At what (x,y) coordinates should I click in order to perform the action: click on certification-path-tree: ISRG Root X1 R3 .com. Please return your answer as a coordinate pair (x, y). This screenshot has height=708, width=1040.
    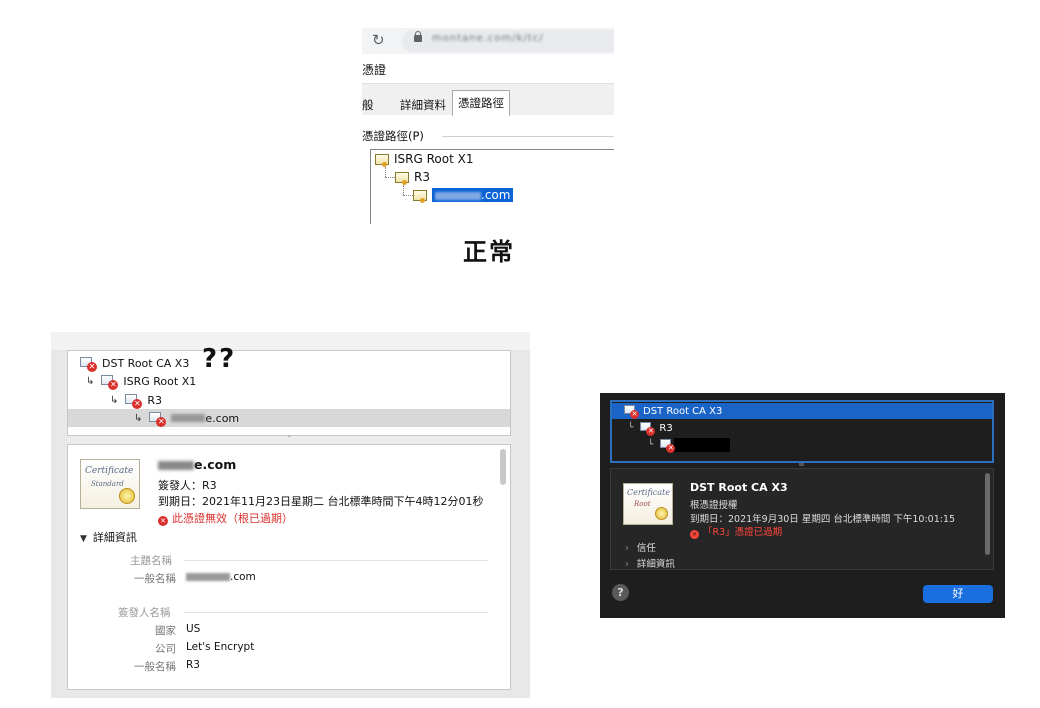
    Looking at the image, I should click on (492, 186).